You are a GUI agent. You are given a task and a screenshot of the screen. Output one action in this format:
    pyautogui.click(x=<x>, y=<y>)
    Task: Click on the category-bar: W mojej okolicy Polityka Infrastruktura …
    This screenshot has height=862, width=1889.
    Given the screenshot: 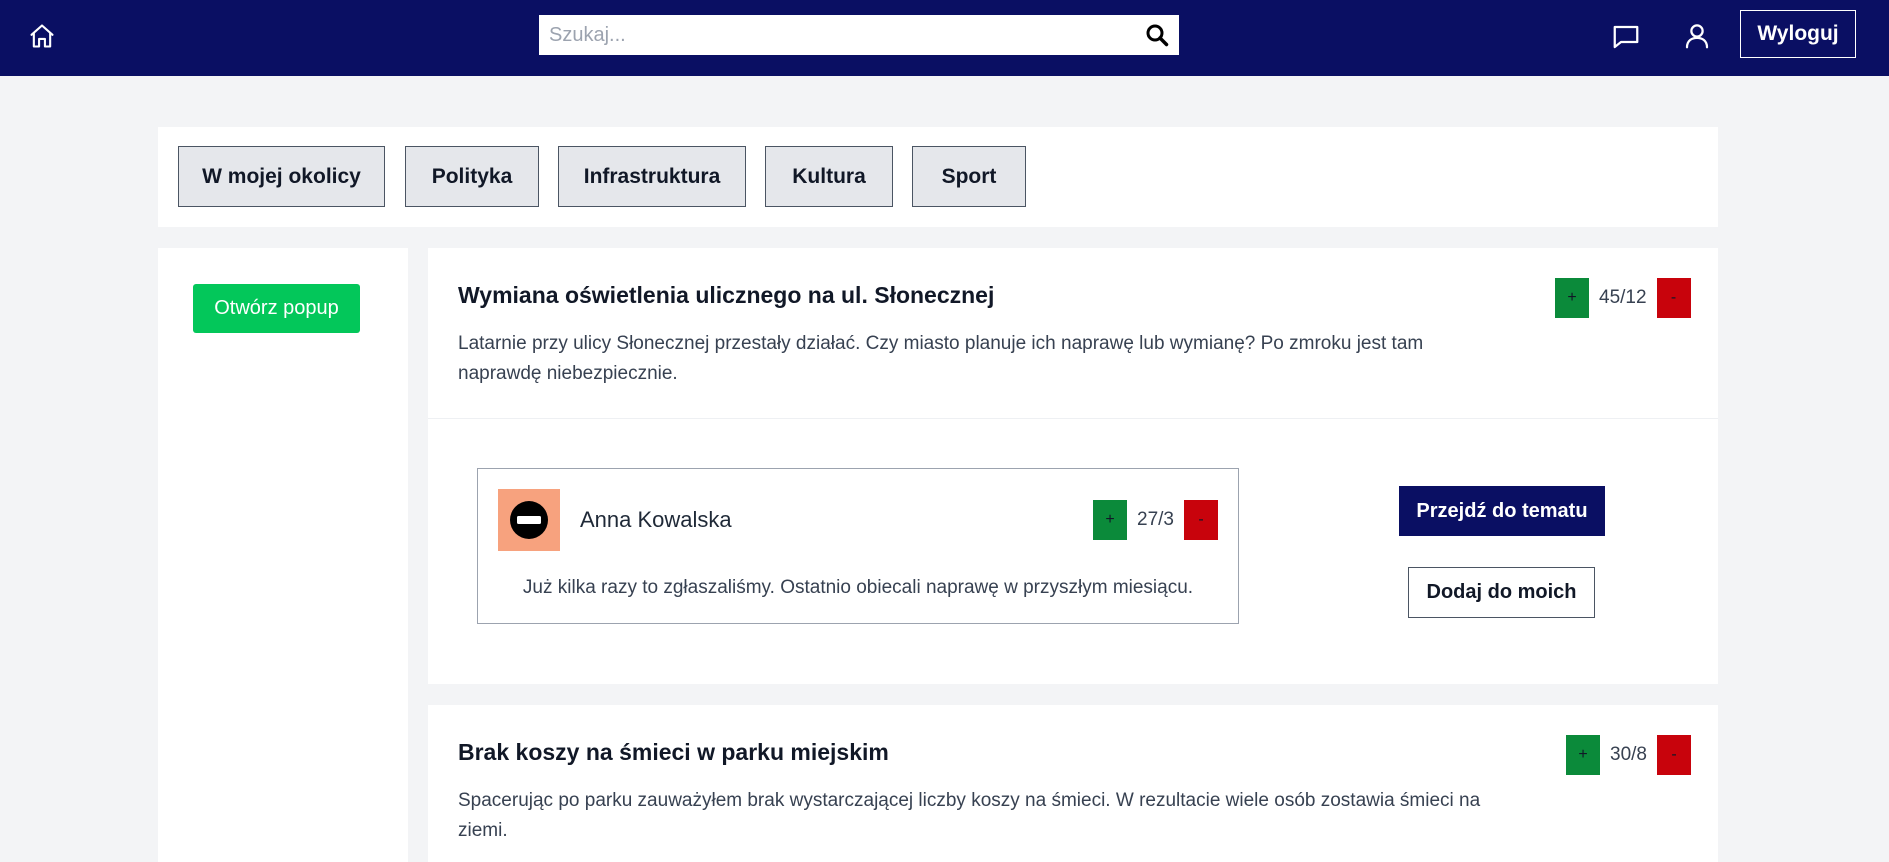 What is the action you would take?
    pyautogui.click(x=938, y=177)
    